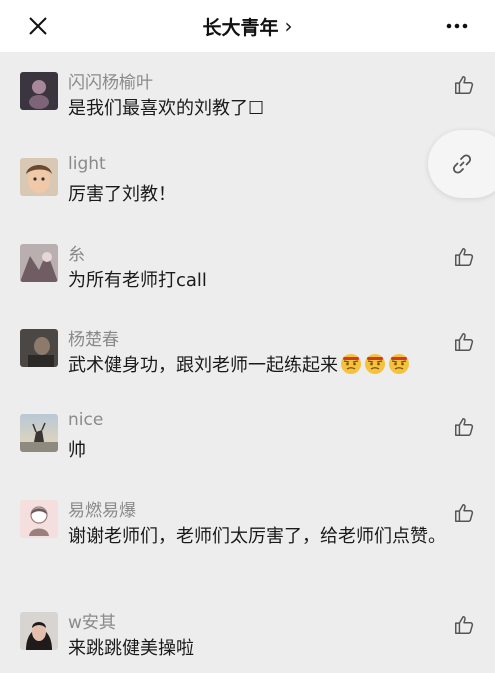  What do you see at coordinates (240, 28) in the screenshot?
I see `page-title-text: 长大青年` at bounding box center [240, 28].